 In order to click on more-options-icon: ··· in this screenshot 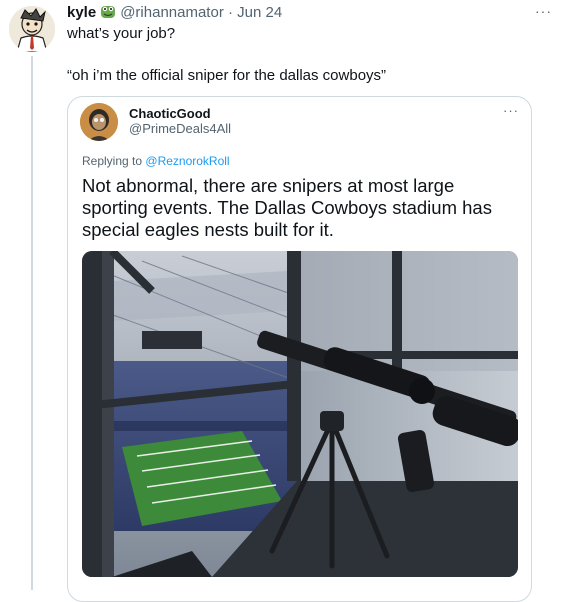, I will do `click(543, 11)`.